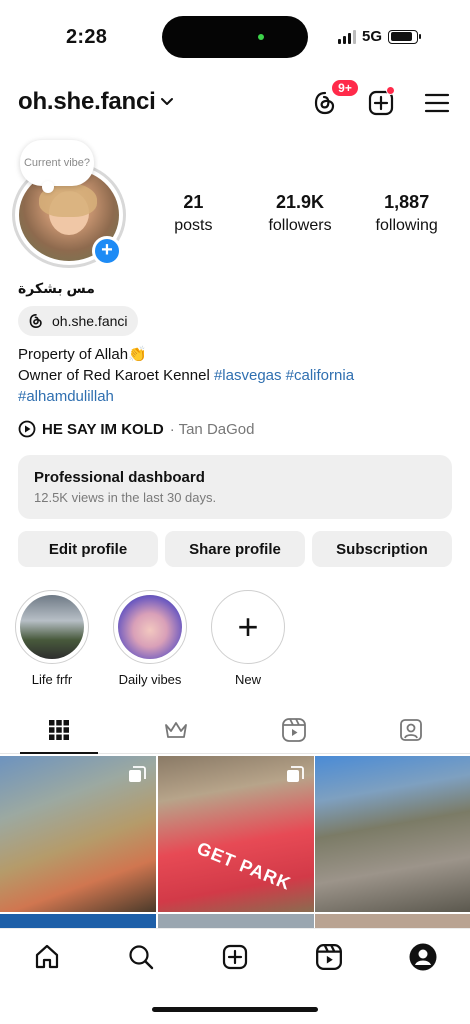 The image size is (470, 1024). I want to click on threads-notification-badge: 9+, so click(345, 88).